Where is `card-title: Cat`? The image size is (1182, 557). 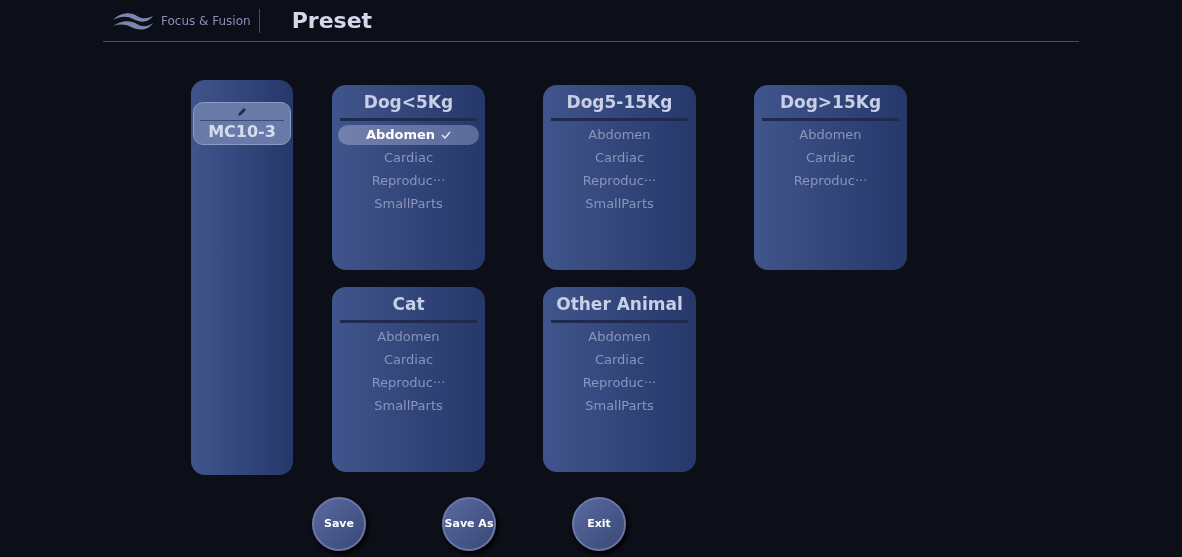
card-title: Cat is located at coordinates (408, 304).